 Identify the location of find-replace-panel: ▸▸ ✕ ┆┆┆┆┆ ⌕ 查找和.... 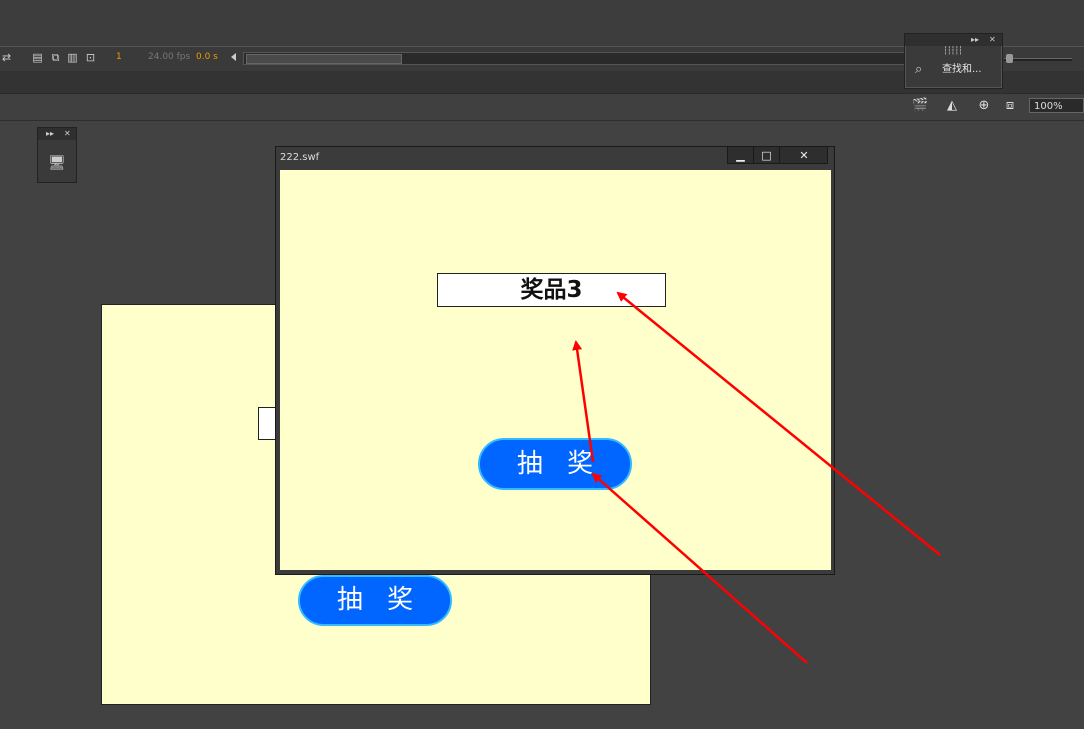
(953, 61).